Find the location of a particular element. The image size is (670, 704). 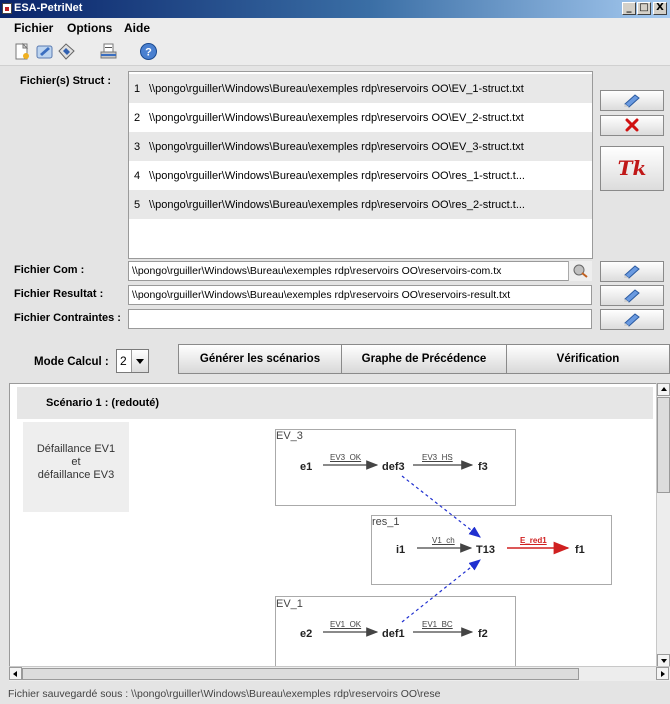

constraints-open-button is located at coordinates (632, 319).